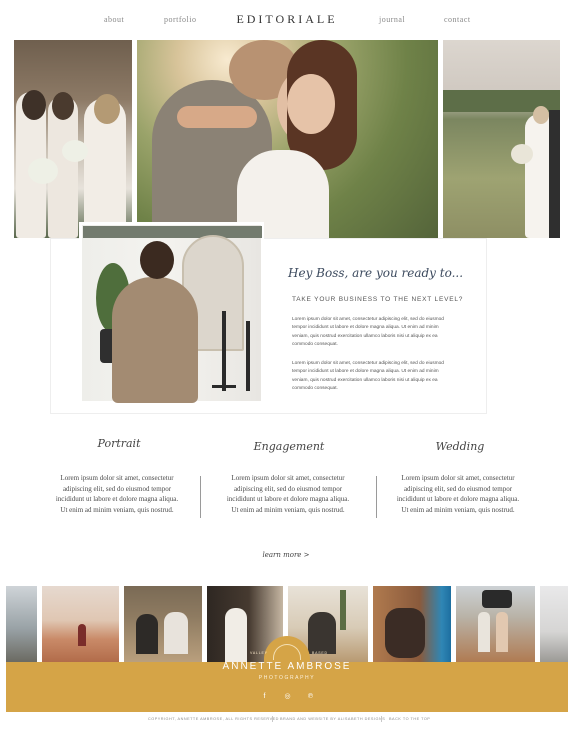  Describe the element at coordinates (287, 139) in the screenshot. I see `couple-embrace-photo` at that location.